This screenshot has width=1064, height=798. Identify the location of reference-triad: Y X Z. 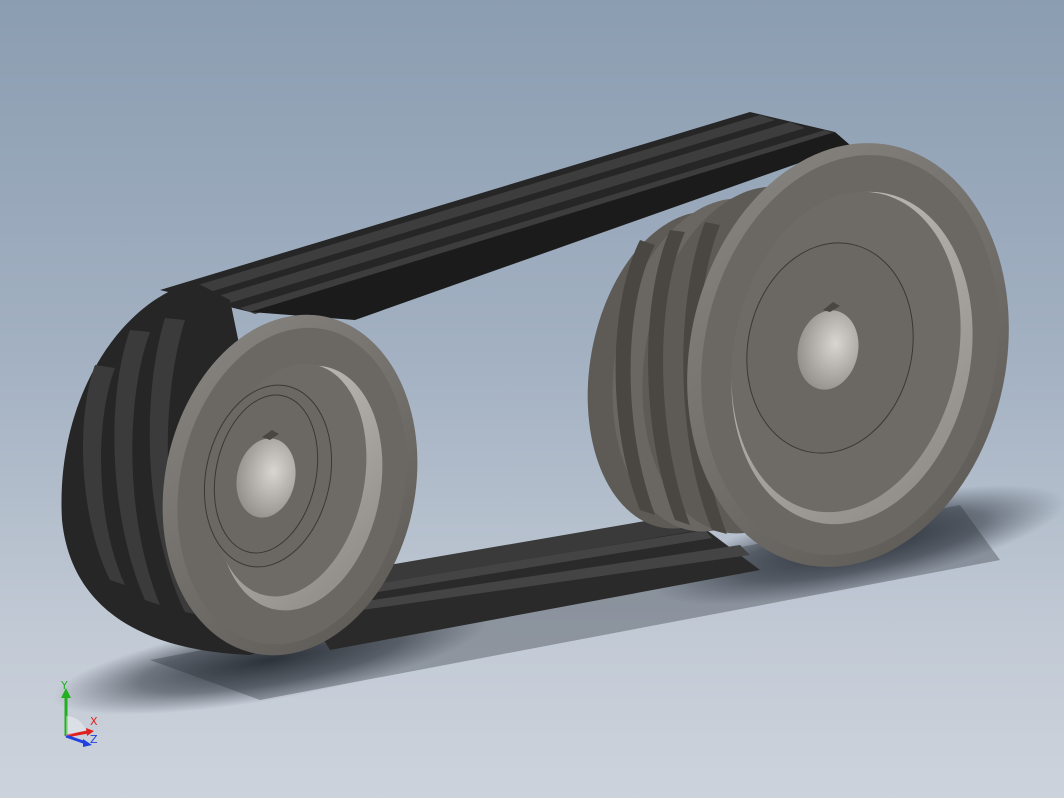
(82, 718).